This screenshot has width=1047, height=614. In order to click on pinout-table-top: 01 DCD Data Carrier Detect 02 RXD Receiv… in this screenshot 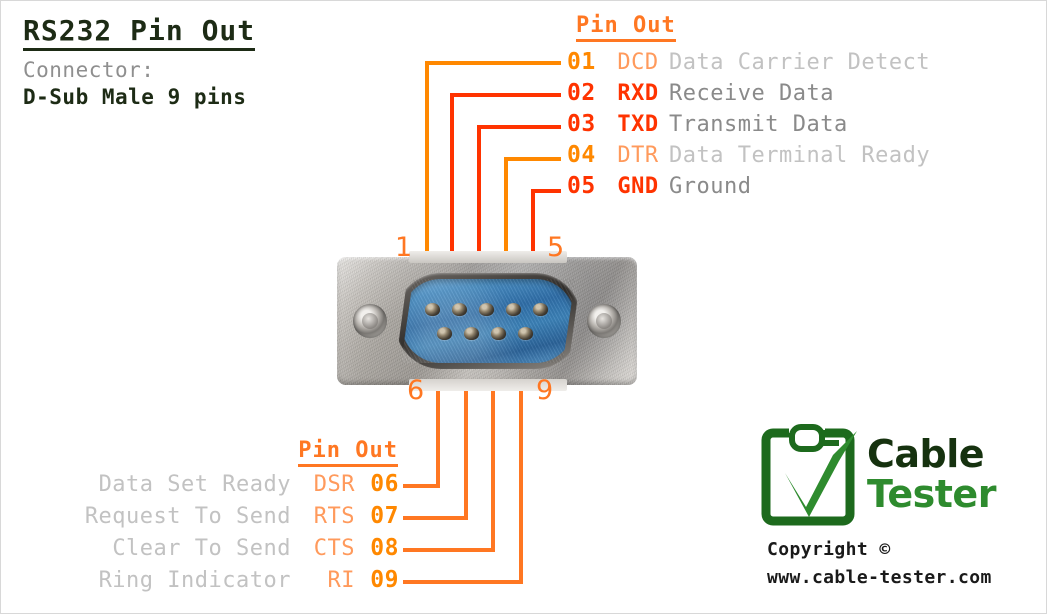, I will do `click(748, 126)`.